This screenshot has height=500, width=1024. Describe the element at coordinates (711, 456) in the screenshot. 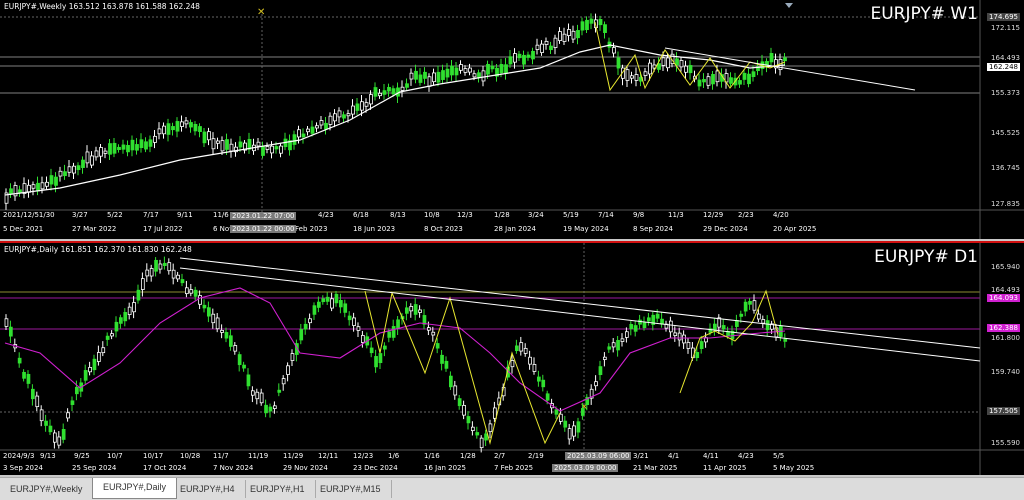

I see `time-label: 4/11` at that location.